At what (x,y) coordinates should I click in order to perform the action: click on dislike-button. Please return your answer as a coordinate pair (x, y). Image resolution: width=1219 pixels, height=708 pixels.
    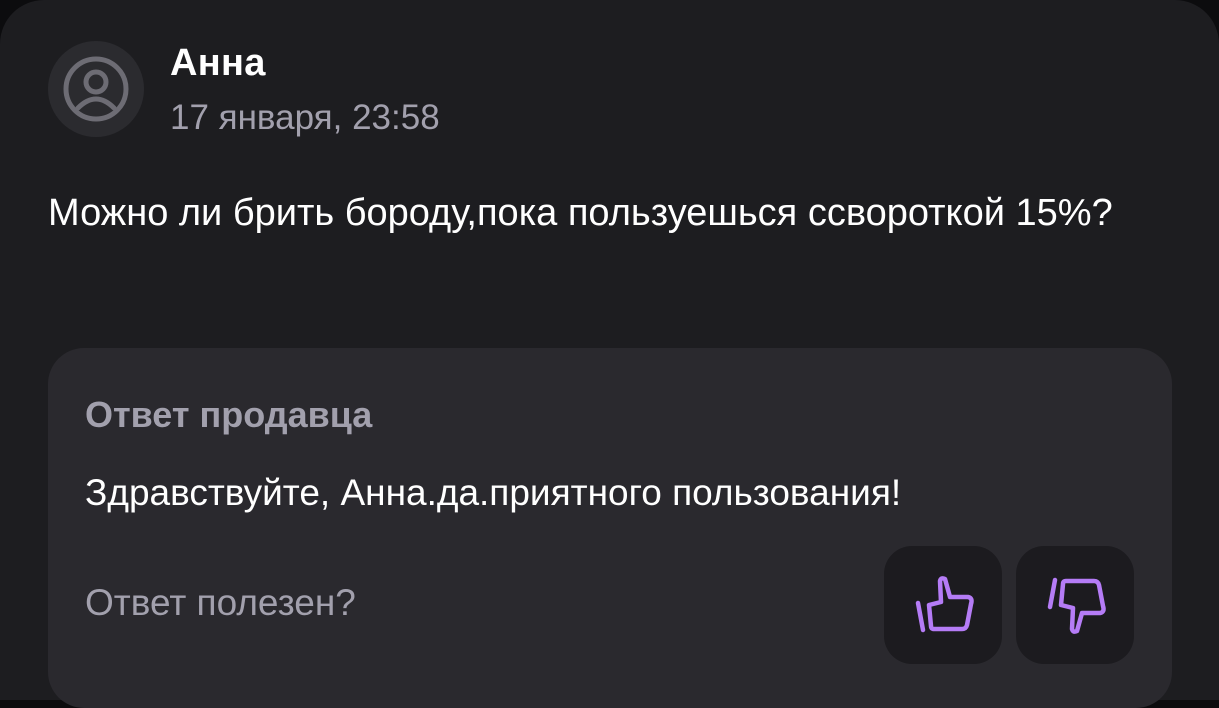
    Looking at the image, I should click on (1075, 605).